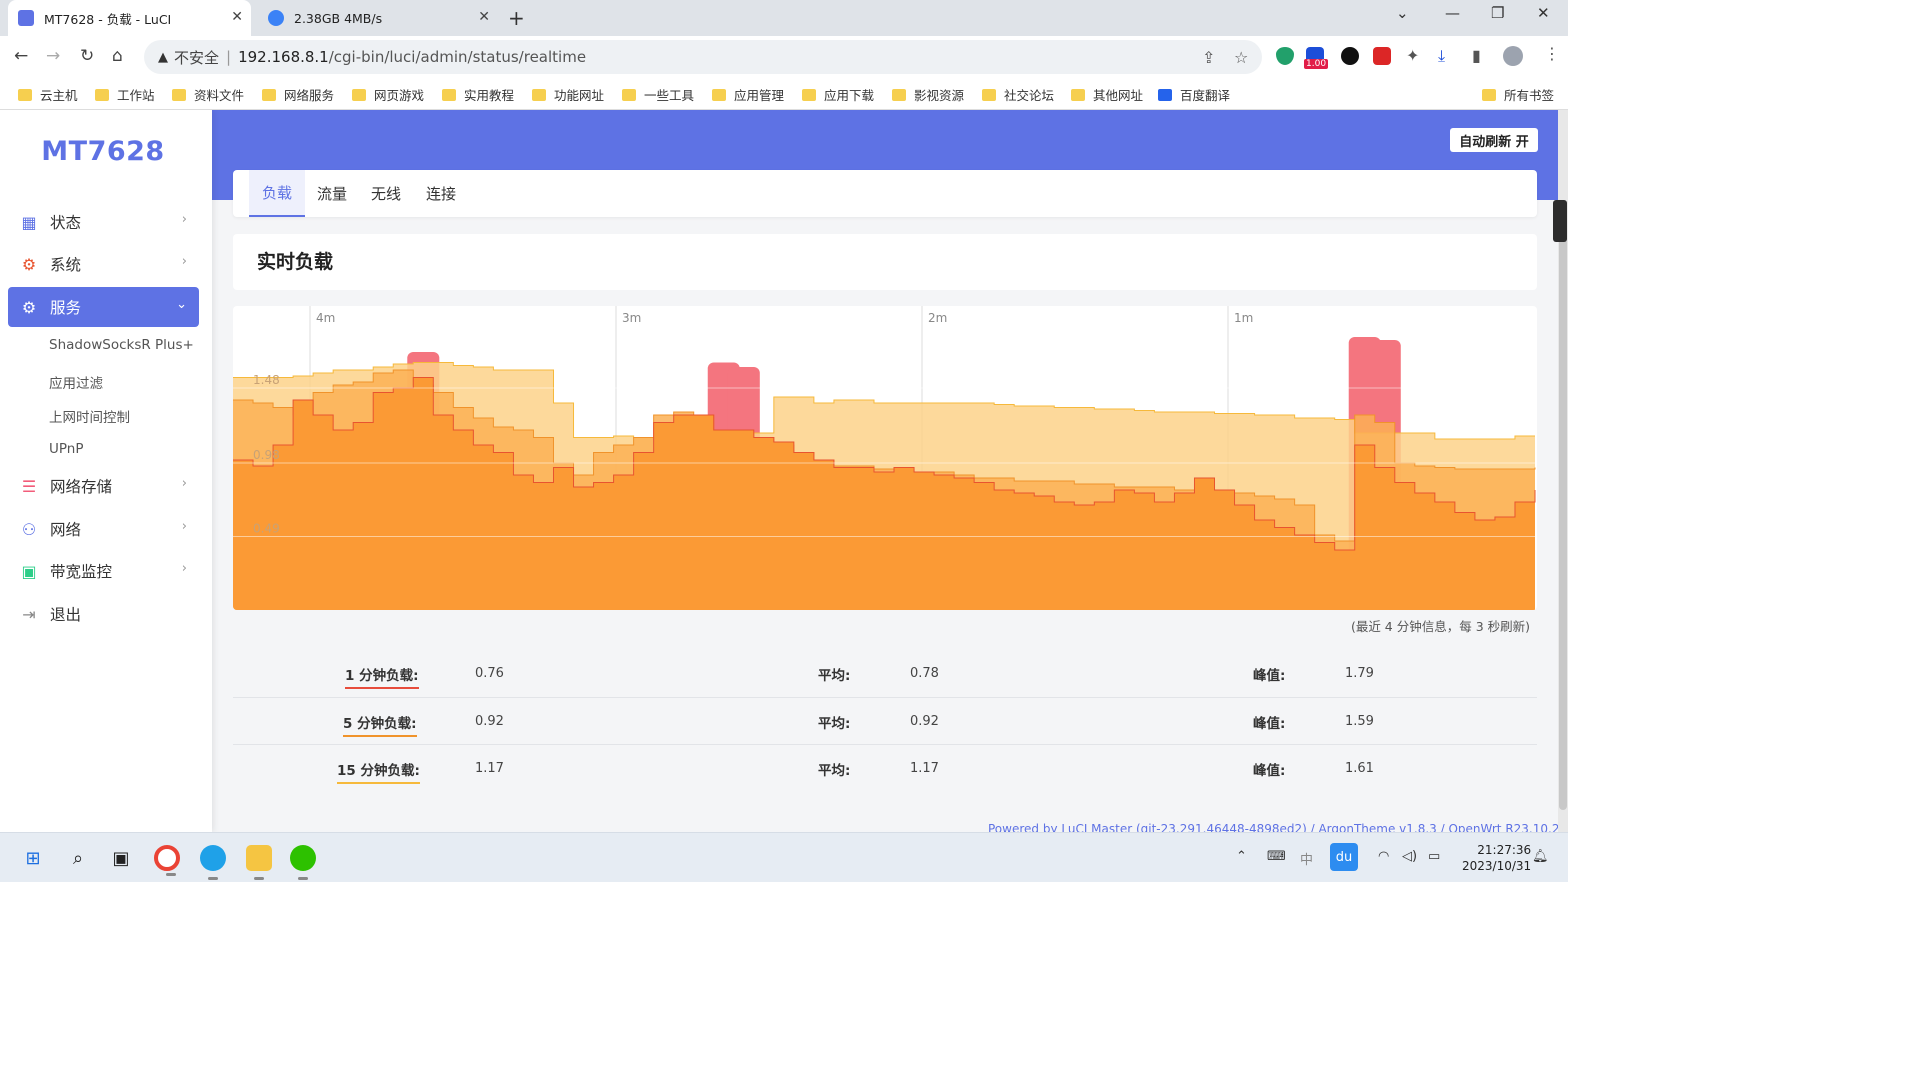 The height and width of the screenshot is (1080, 1920). I want to click on menu-kebab-icon: ⋮, so click(1552, 53).